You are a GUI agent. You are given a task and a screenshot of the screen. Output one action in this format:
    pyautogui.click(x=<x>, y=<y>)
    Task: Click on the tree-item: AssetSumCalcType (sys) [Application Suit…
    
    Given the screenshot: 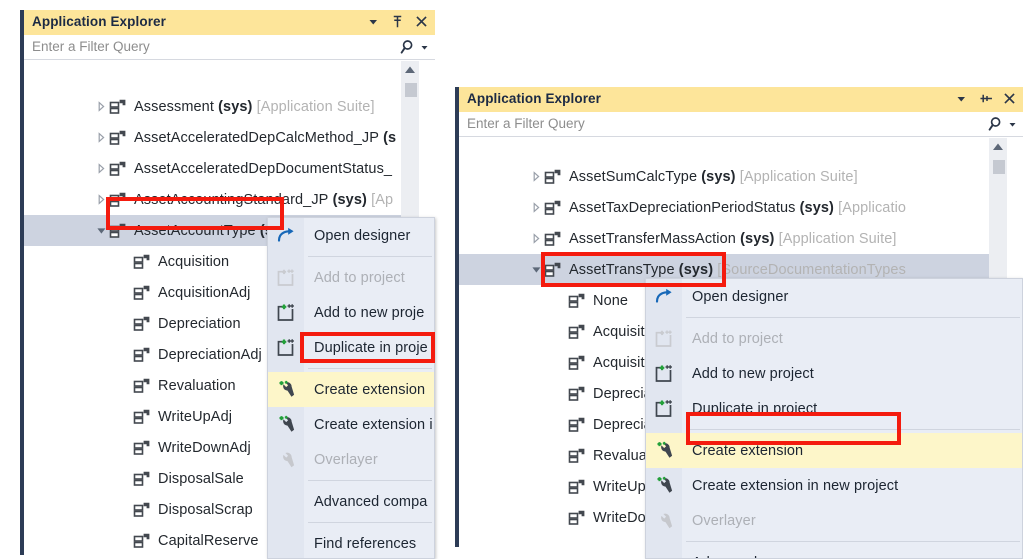 What is the action you would take?
    pyautogui.click(x=733, y=176)
    